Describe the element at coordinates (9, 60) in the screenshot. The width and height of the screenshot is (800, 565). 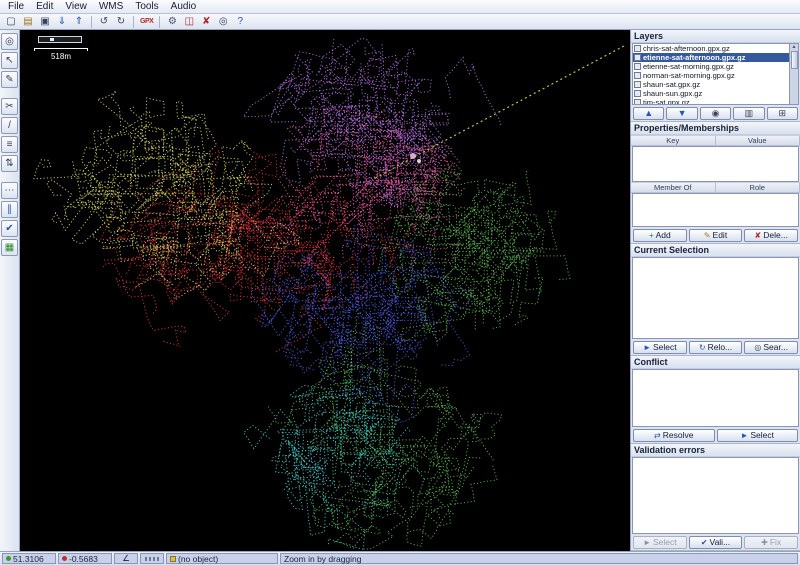
I see `select-mode-icon: ↖` at that location.